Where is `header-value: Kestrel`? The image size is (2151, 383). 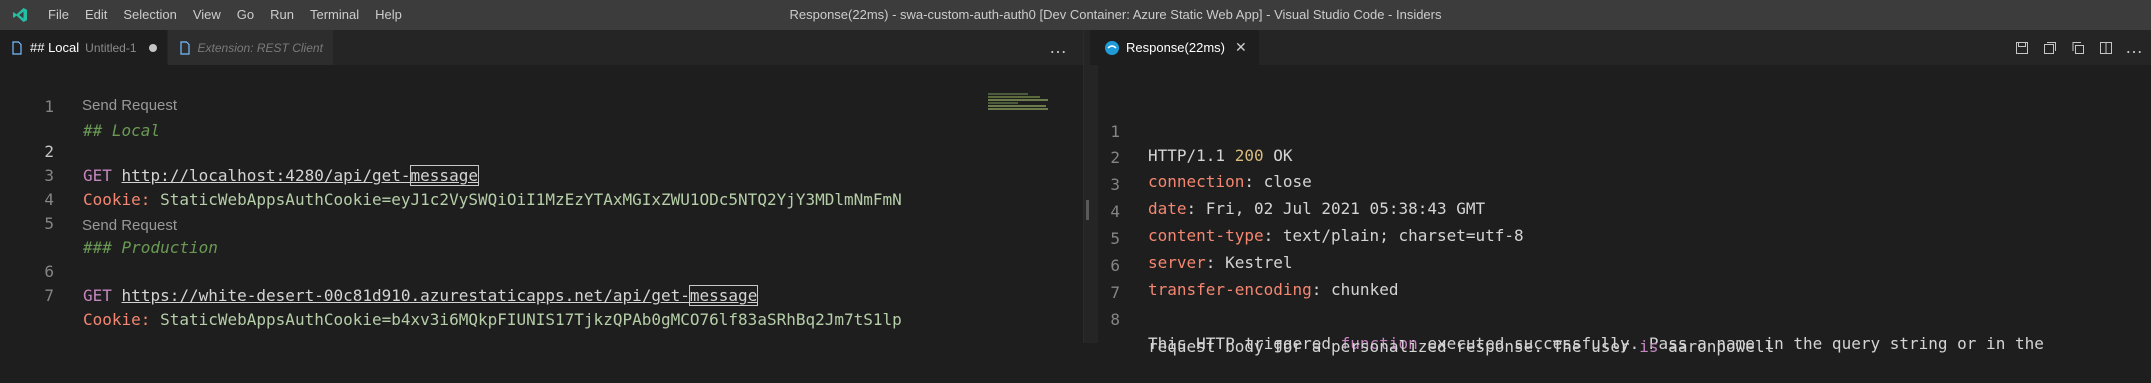
header-value: Kestrel is located at coordinates (1259, 262).